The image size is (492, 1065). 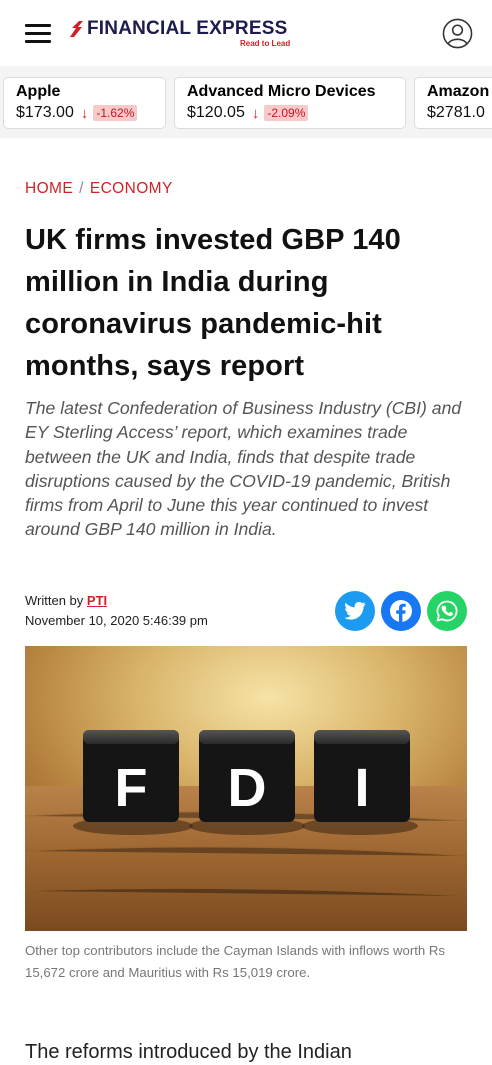 What do you see at coordinates (361, 788) in the screenshot?
I see `image-letter-i: I` at bounding box center [361, 788].